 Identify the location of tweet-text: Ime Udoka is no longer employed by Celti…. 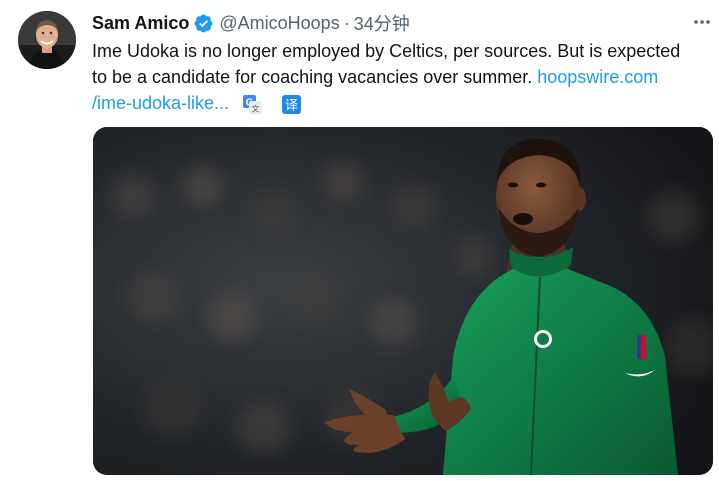
(403, 77).